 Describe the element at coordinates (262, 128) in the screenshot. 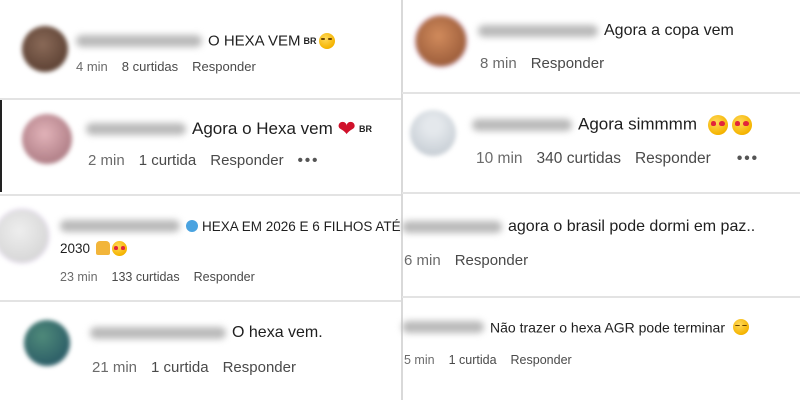

I see `comment-text: Agora o Hexa vem` at that location.